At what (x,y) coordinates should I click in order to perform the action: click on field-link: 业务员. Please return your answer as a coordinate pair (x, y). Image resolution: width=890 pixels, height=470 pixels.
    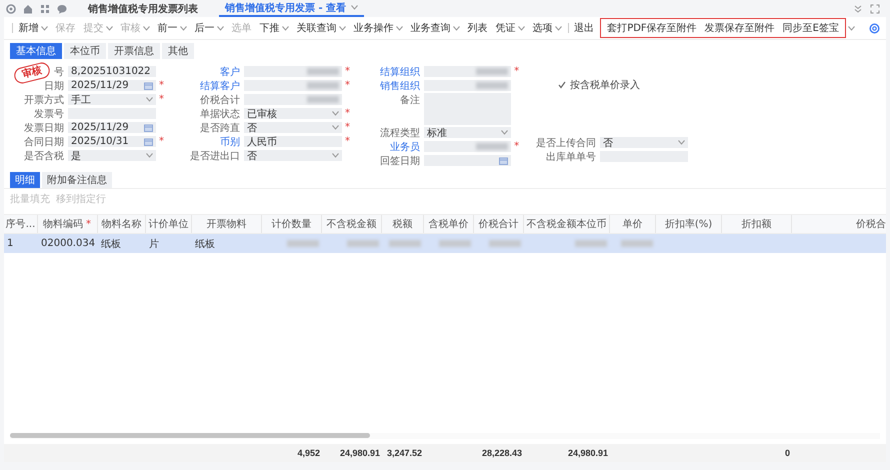
    Looking at the image, I should click on (405, 147).